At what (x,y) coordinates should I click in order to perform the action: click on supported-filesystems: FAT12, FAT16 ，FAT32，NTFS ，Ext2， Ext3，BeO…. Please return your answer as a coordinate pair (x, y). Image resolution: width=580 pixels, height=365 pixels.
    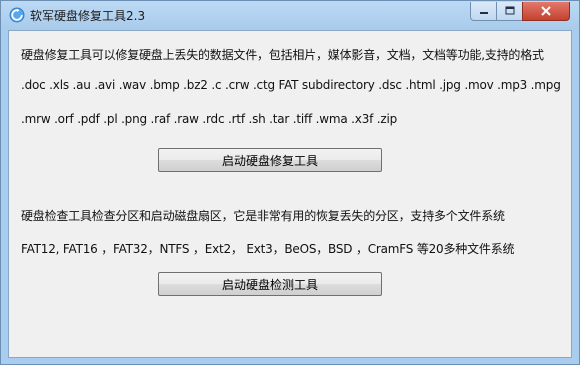
    Looking at the image, I should click on (268, 249).